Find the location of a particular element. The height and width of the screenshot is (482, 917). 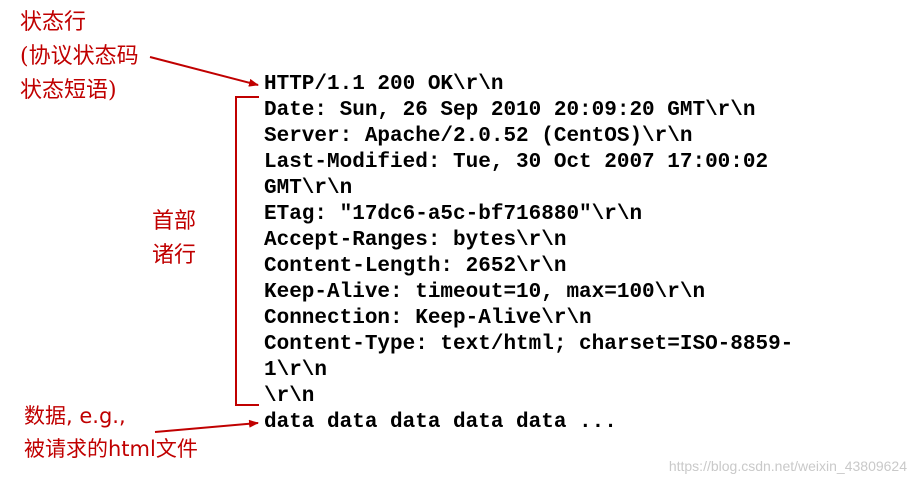

annotation-line: 数据, e.g., is located at coordinates (75, 416).